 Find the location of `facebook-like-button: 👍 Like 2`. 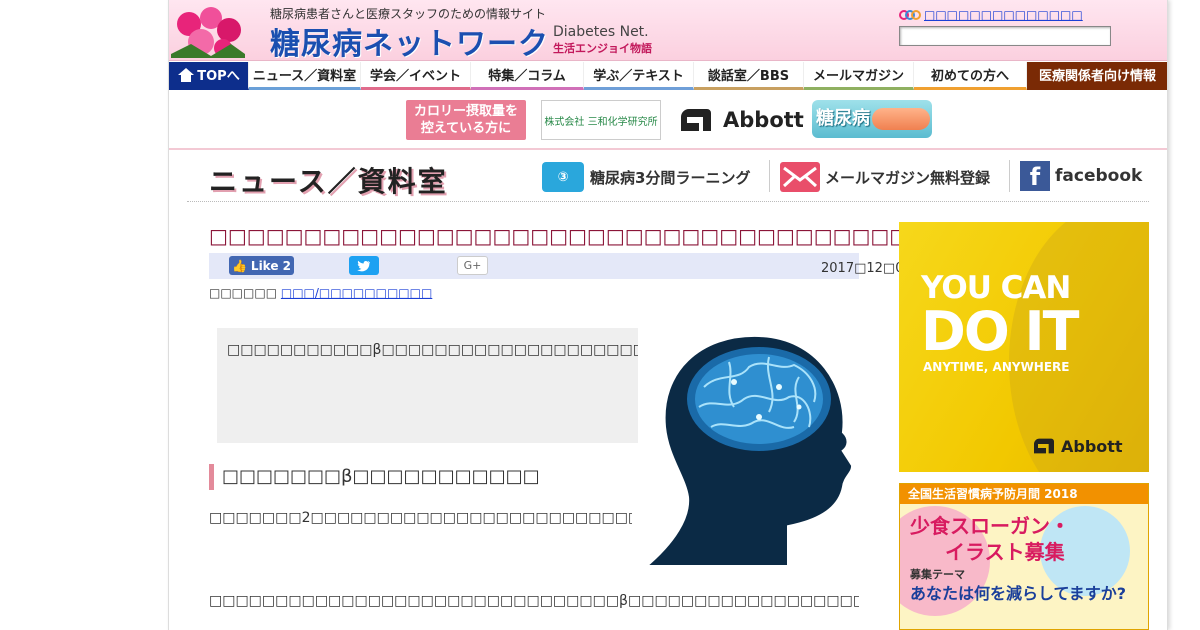

facebook-like-button: 👍 Like 2 is located at coordinates (261, 265).